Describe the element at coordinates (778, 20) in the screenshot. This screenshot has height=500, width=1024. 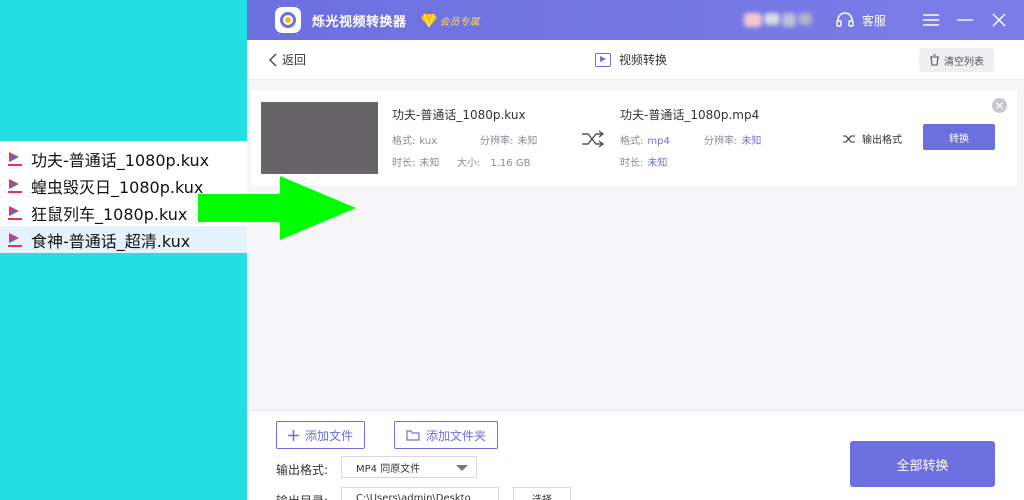
I see `user-avatar` at that location.